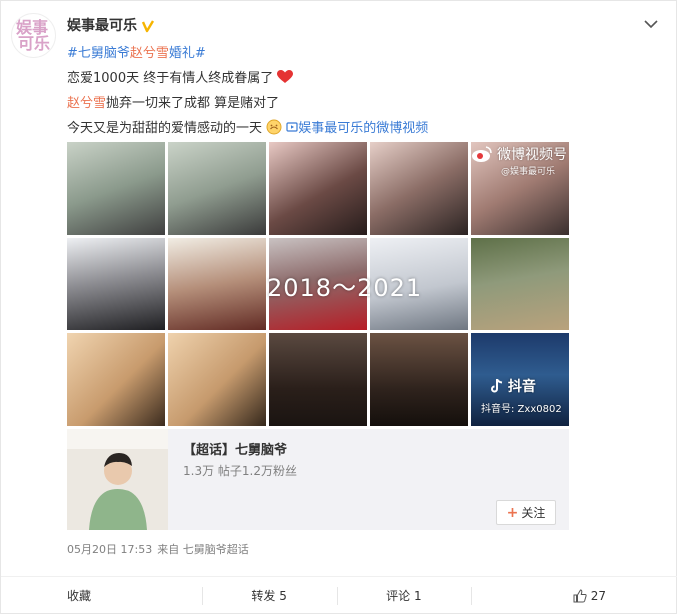 The image size is (677, 614). Describe the element at coordinates (101, 595) in the screenshot. I see `favorite-button: 收藏` at that location.